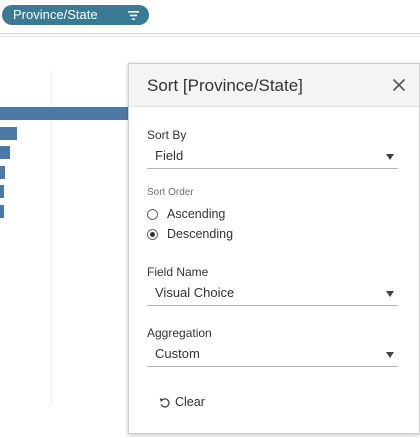 The image size is (420, 438). Describe the element at coordinates (133, 15) in the screenshot. I see `sort-descending-icon` at that location.